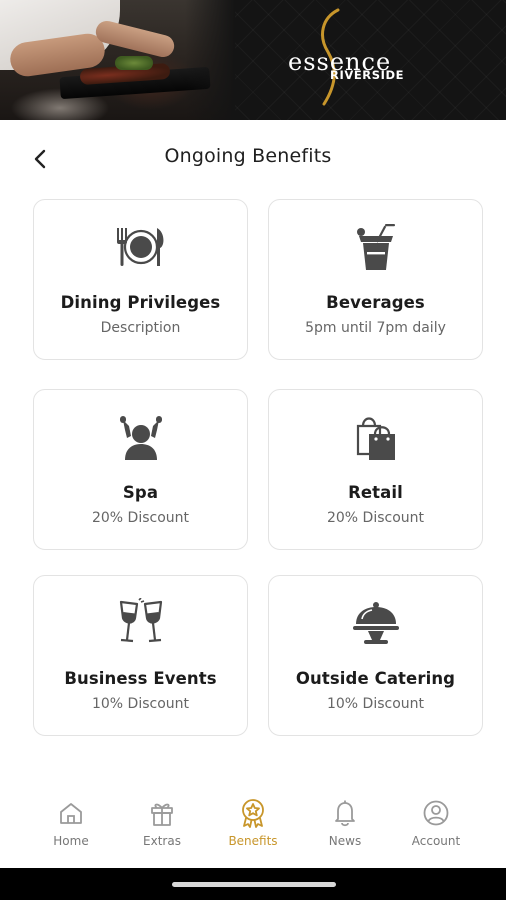 The width and height of the screenshot is (506, 900). I want to click on benefit-card-business-events: Business Events 10% Discount, so click(140, 655).